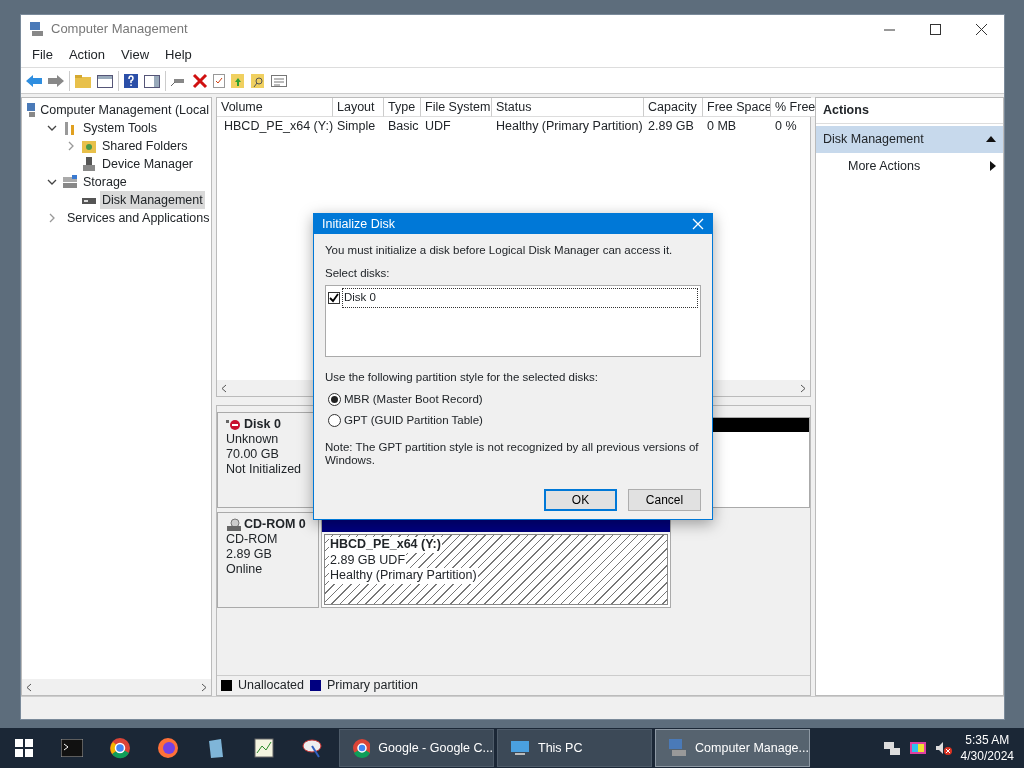  What do you see at coordinates (793, 107) in the screenshot?
I see `column-header: % Free` at bounding box center [793, 107].